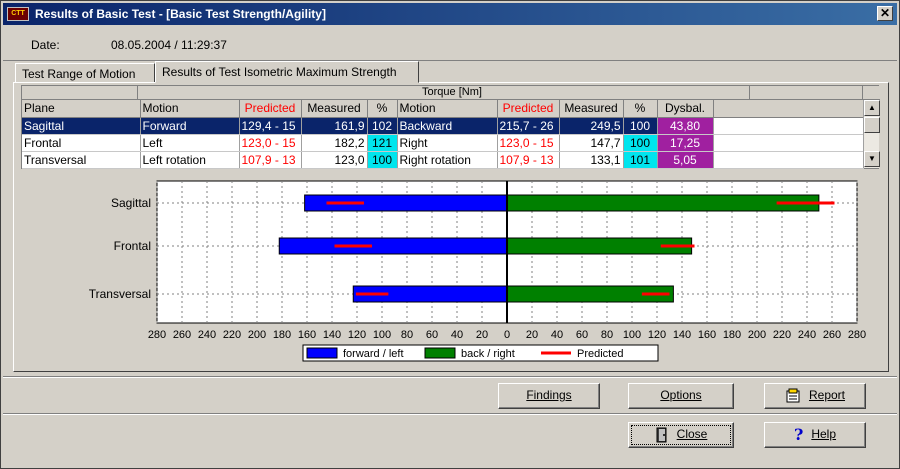 This screenshot has width=900, height=469. Describe the element at coordinates (782, 335) in the screenshot. I see `x-tick-label: 220` at that location.